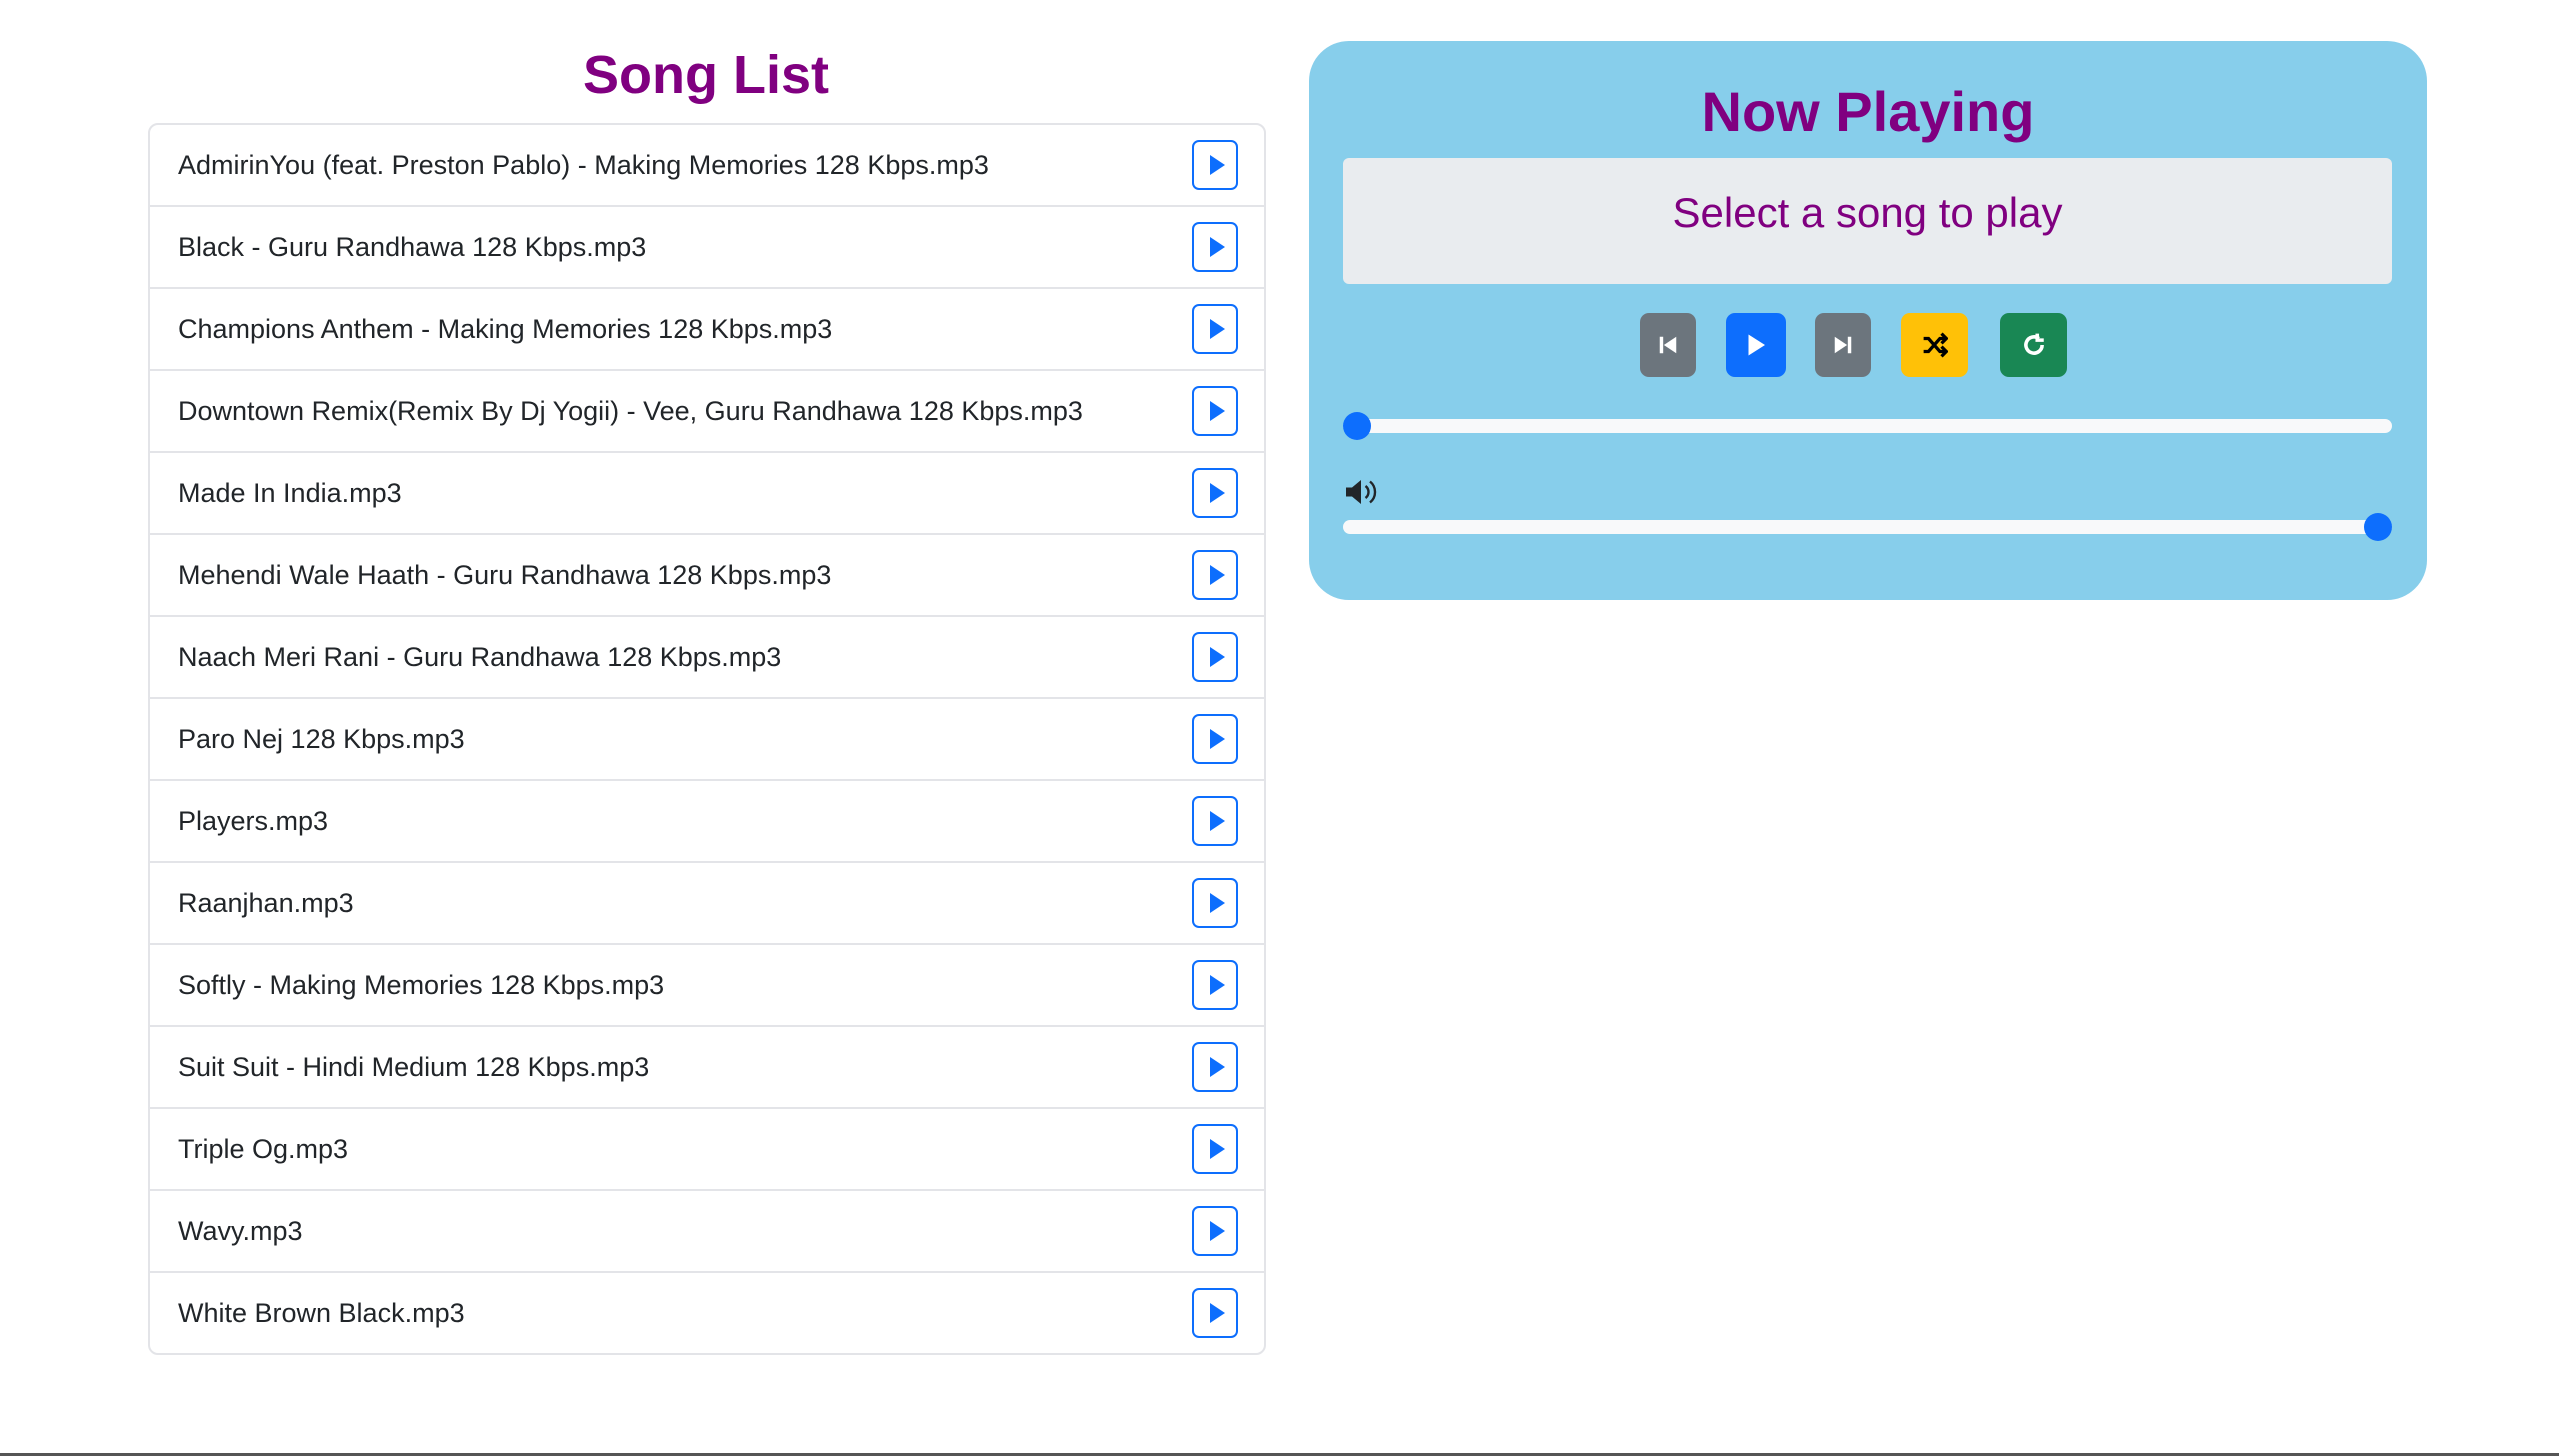 The height and width of the screenshot is (1456, 2559). I want to click on song-name: Raanjhan.mp3, so click(266, 902).